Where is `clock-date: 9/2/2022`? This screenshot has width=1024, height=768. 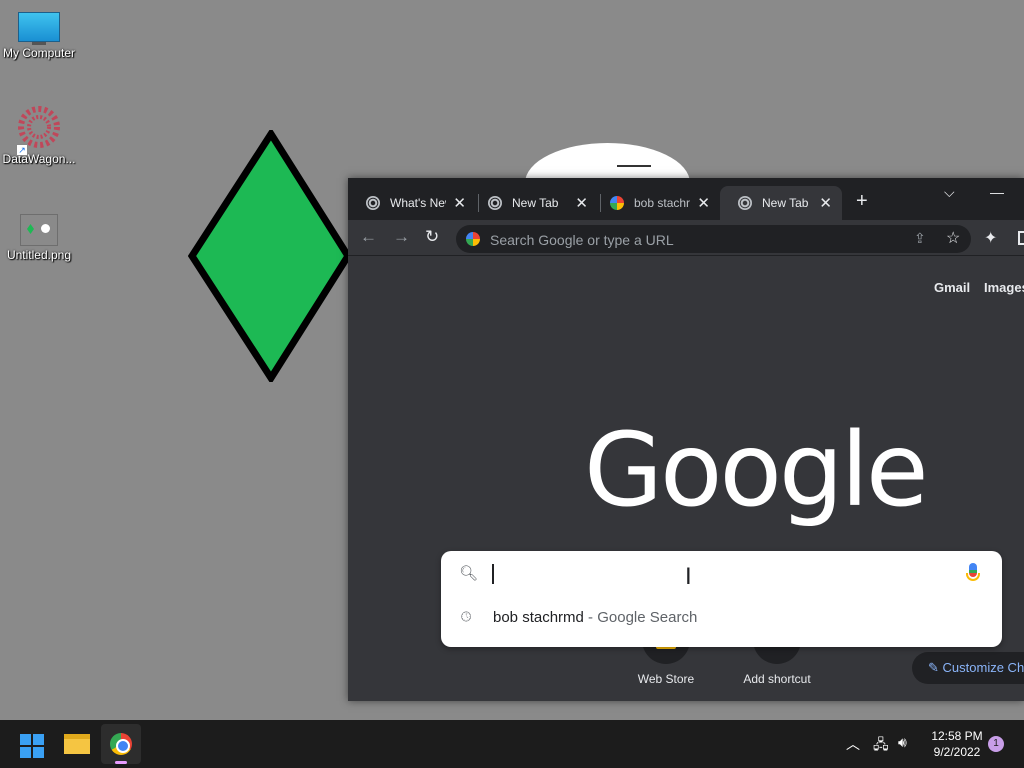
clock-date: 9/2/2022 is located at coordinates (957, 752).